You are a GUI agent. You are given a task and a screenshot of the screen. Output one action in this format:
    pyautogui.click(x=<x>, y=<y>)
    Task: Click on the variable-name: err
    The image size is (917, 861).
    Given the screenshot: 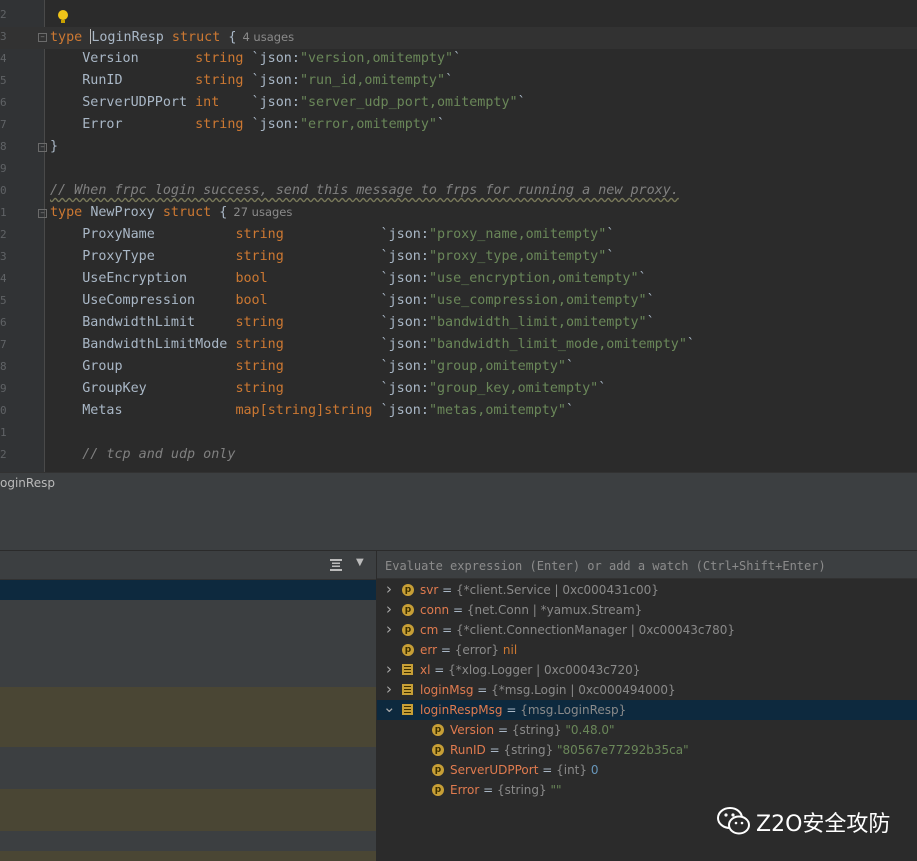 What is the action you would take?
    pyautogui.click(x=429, y=650)
    